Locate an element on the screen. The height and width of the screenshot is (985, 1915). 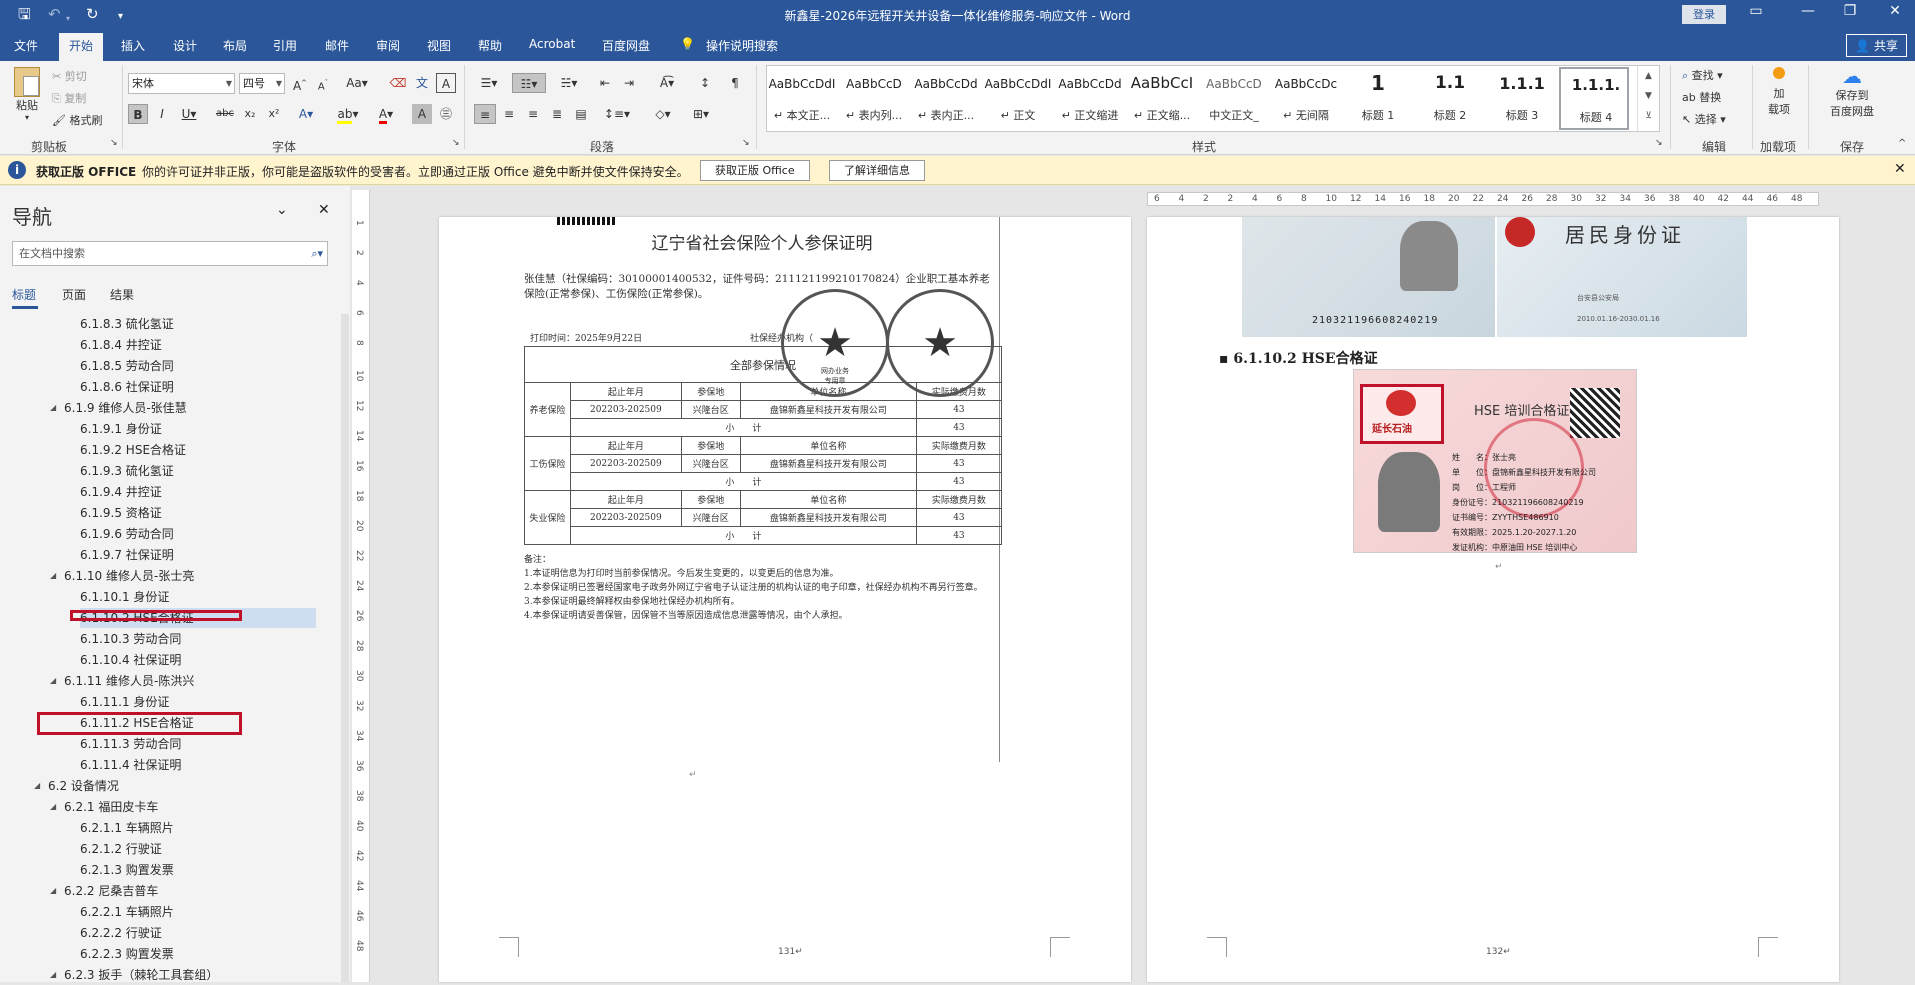
section-heading: ▪ 6.1.10.2 HSE合格证 is located at coordinates (1298, 358).